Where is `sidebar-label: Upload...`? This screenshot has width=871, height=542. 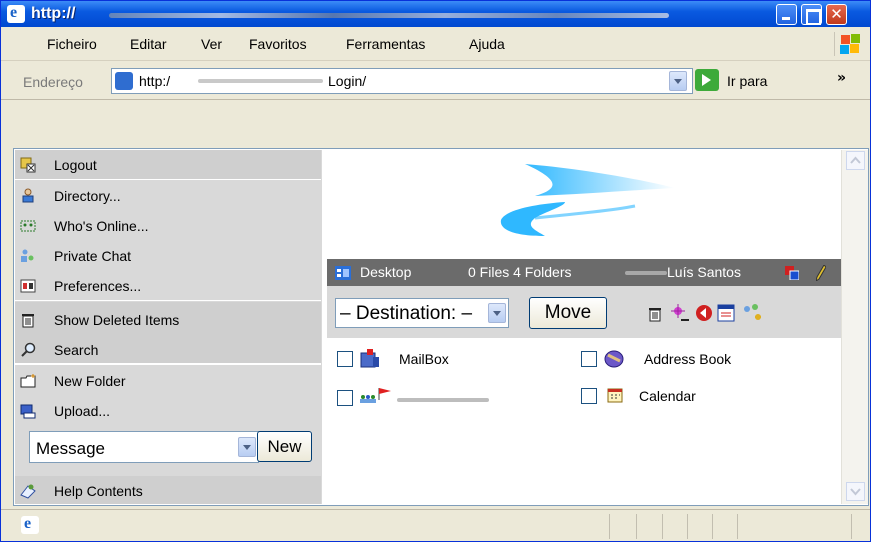
sidebar-label: Upload... is located at coordinates (82, 411).